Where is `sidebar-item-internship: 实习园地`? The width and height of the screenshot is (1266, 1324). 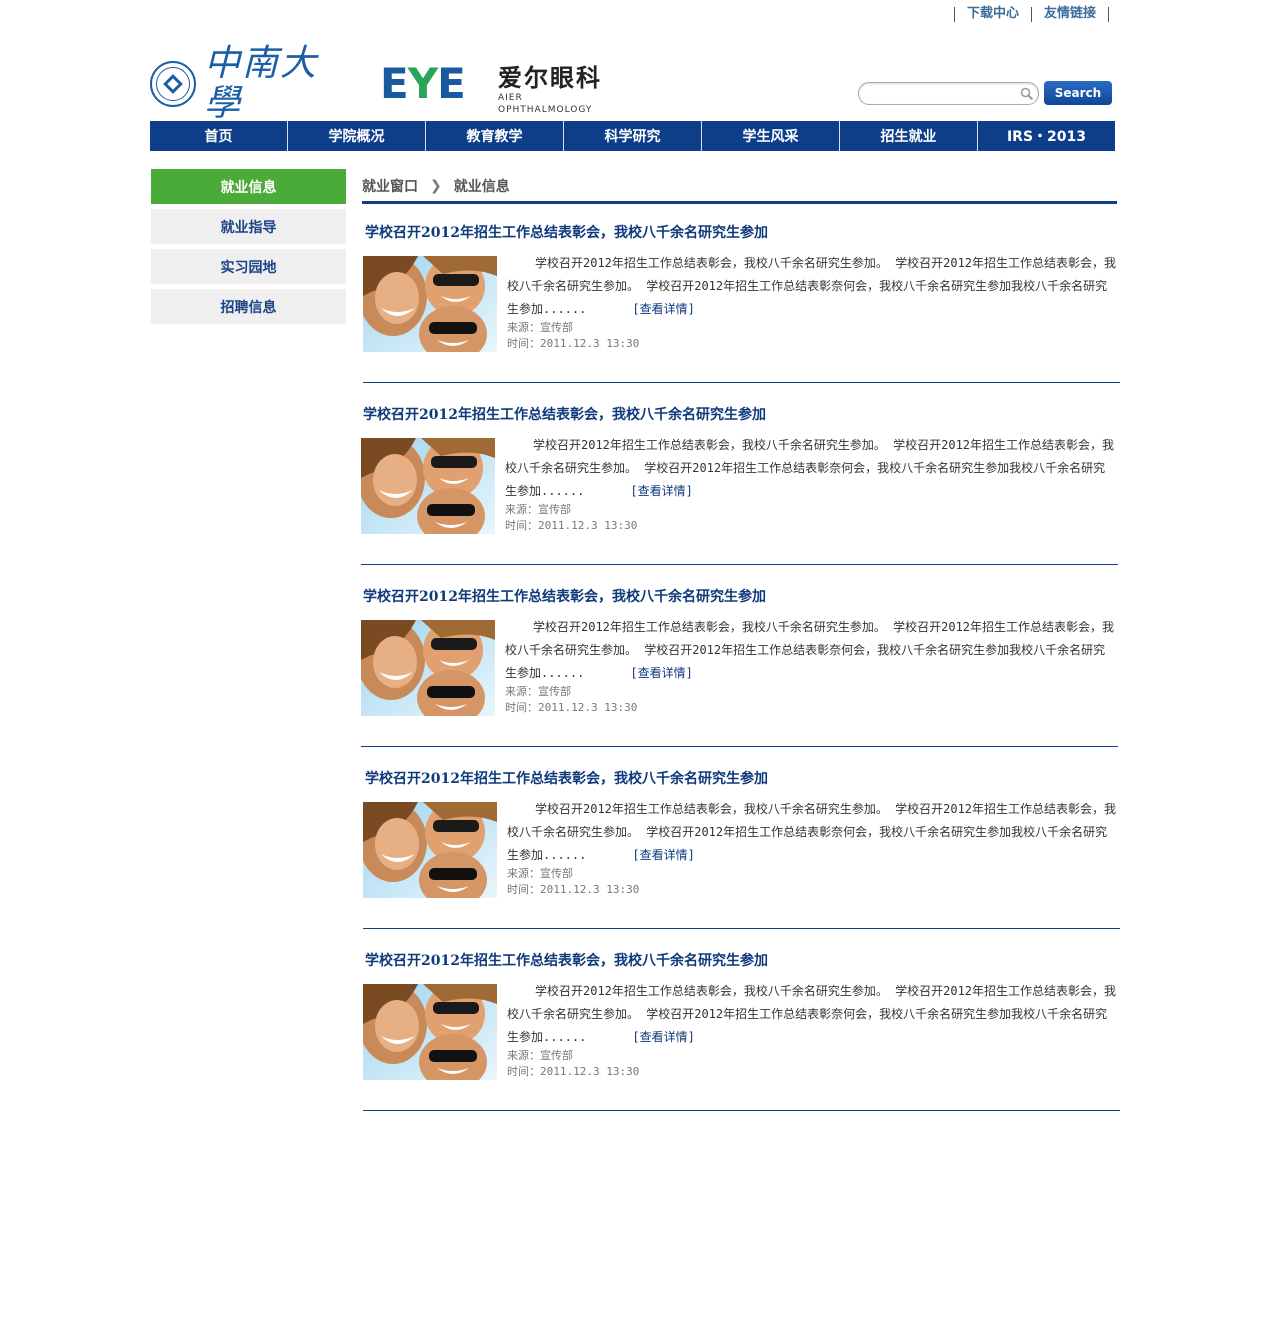
sidebar-item-internship: 实习园地 is located at coordinates (248, 266).